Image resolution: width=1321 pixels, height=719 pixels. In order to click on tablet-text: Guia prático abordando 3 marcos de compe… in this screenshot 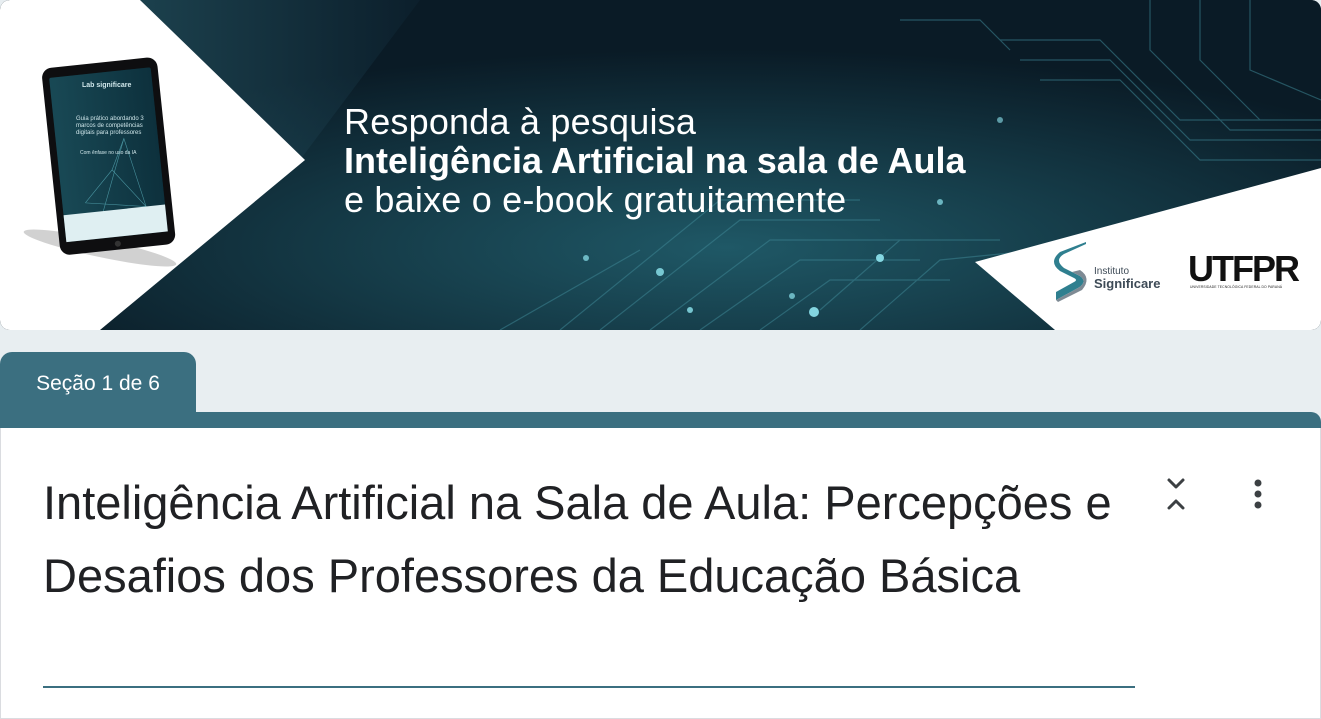, I will do `click(110, 126)`.